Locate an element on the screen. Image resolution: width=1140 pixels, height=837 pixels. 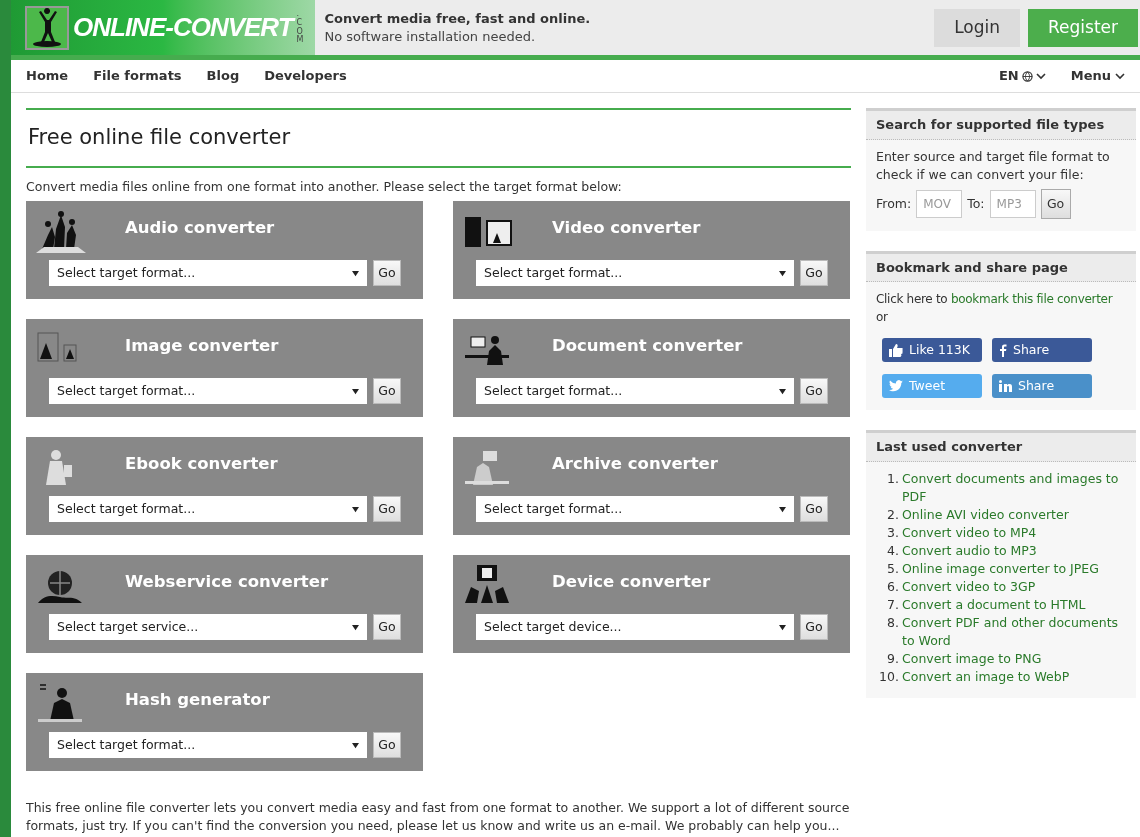
menu-button: Menu is located at coordinates (1097, 76).